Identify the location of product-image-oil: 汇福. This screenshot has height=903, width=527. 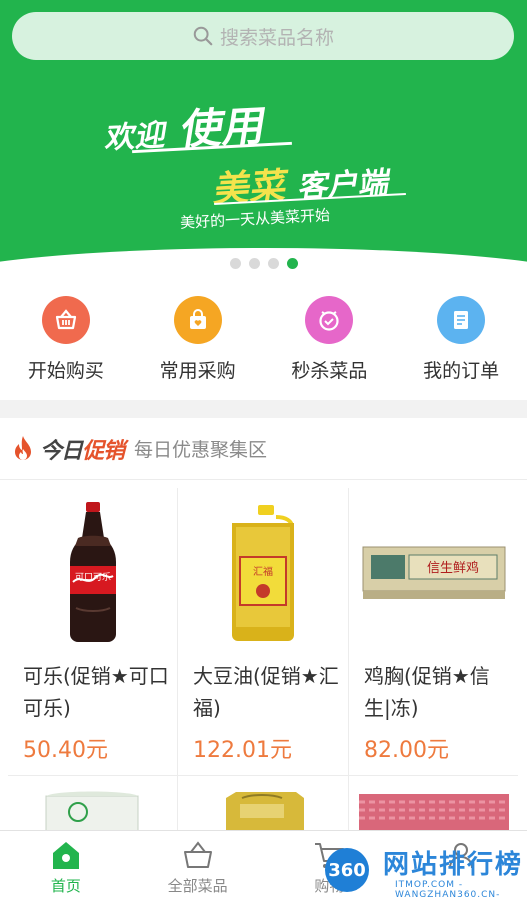
(263, 573).